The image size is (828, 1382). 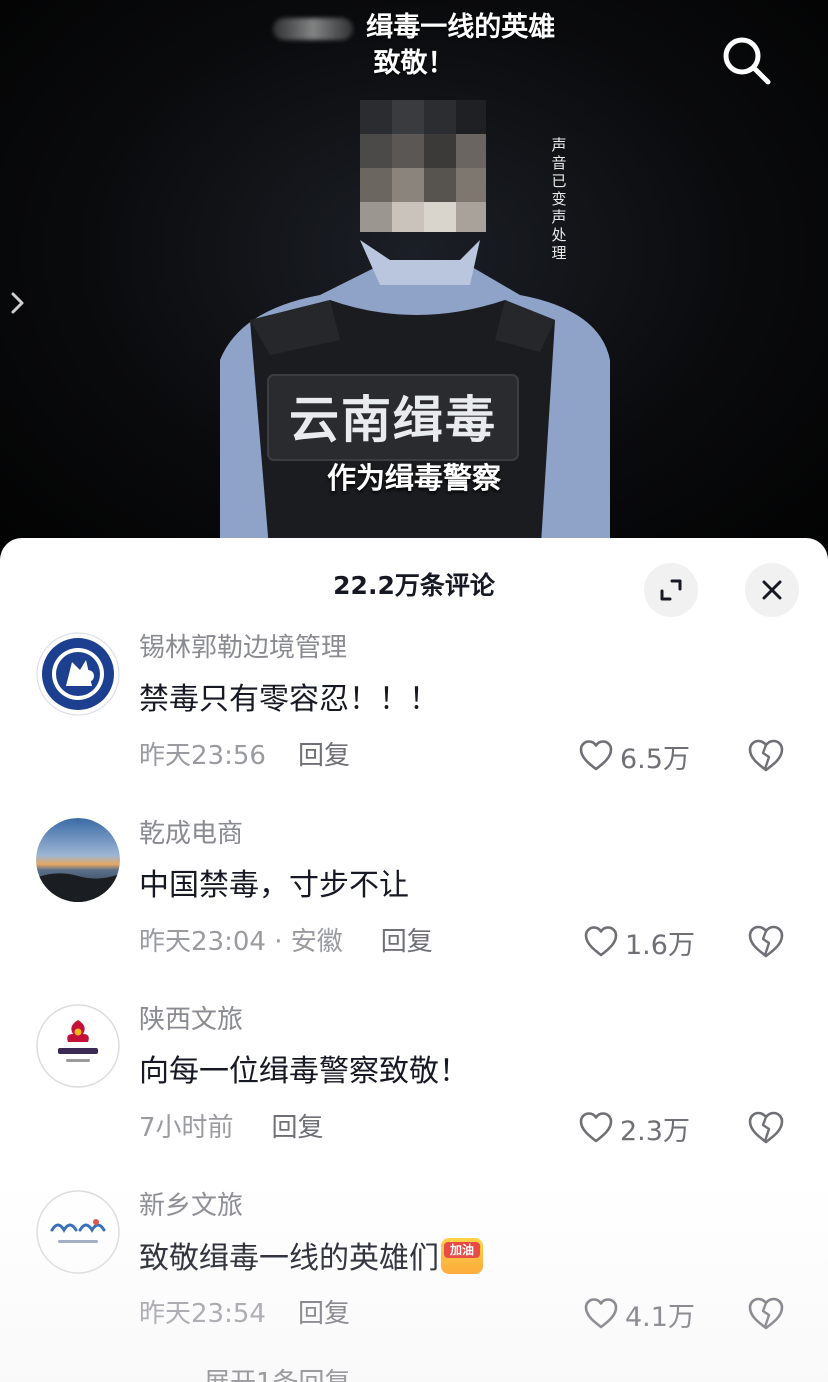 What do you see at coordinates (414, 63) in the screenshot?
I see `caption-line-2: 致敬！` at bounding box center [414, 63].